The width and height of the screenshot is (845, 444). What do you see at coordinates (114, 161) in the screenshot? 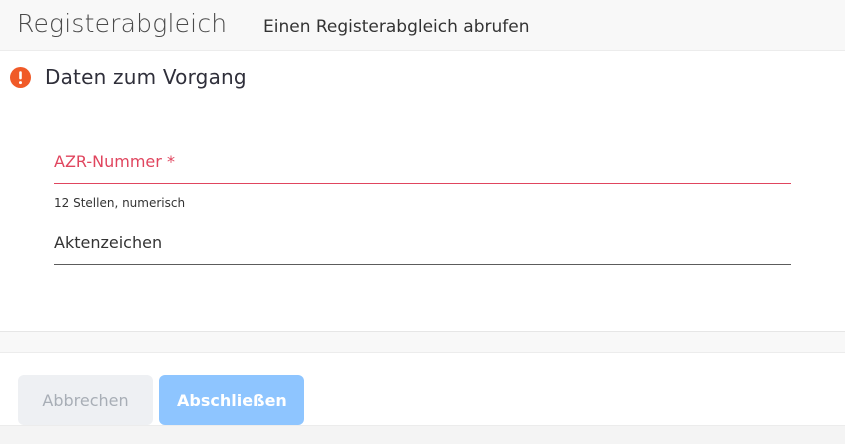
I see `azr-nummer-label: AZR-Nummer *` at bounding box center [114, 161].